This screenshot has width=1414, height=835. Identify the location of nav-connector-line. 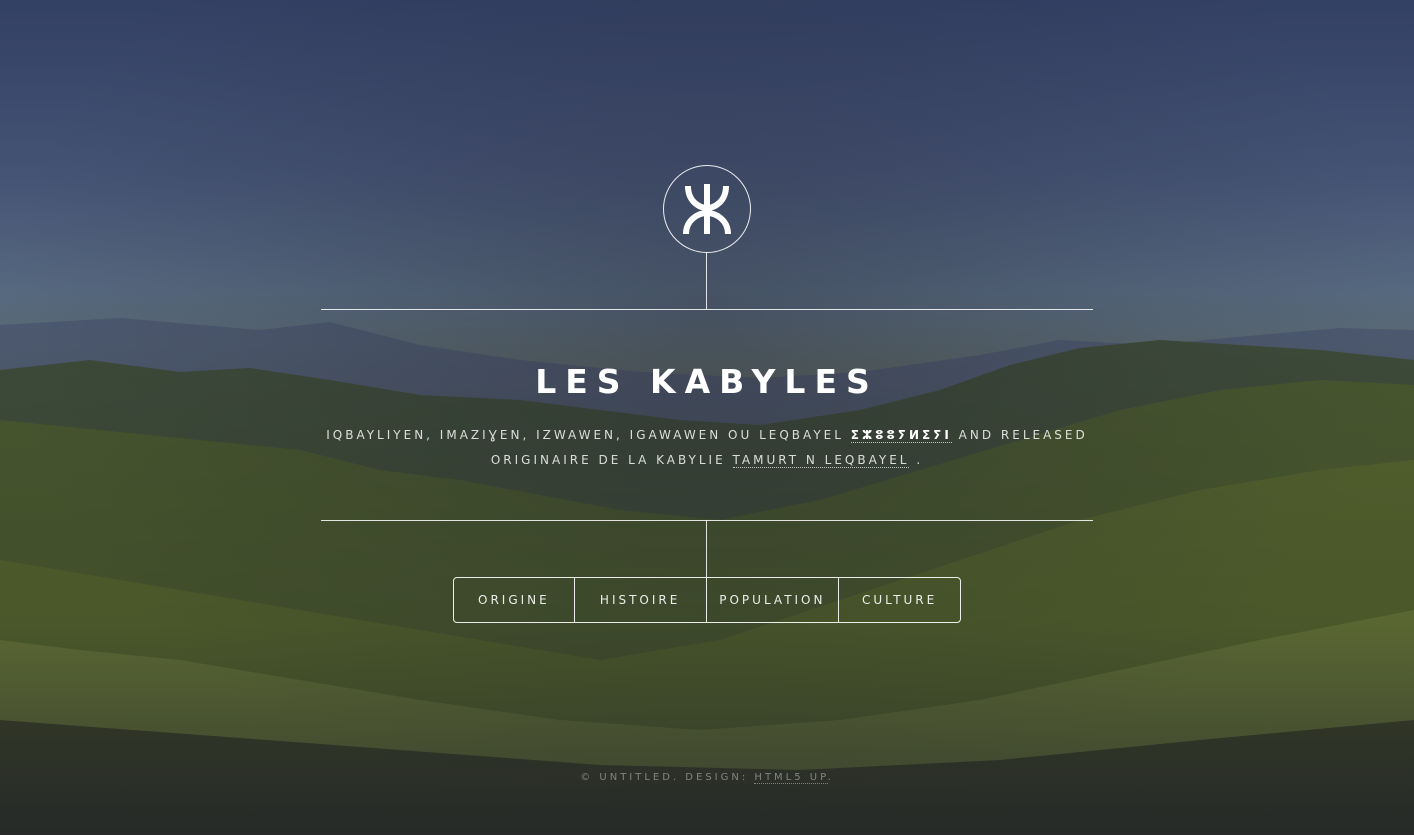
(706, 548).